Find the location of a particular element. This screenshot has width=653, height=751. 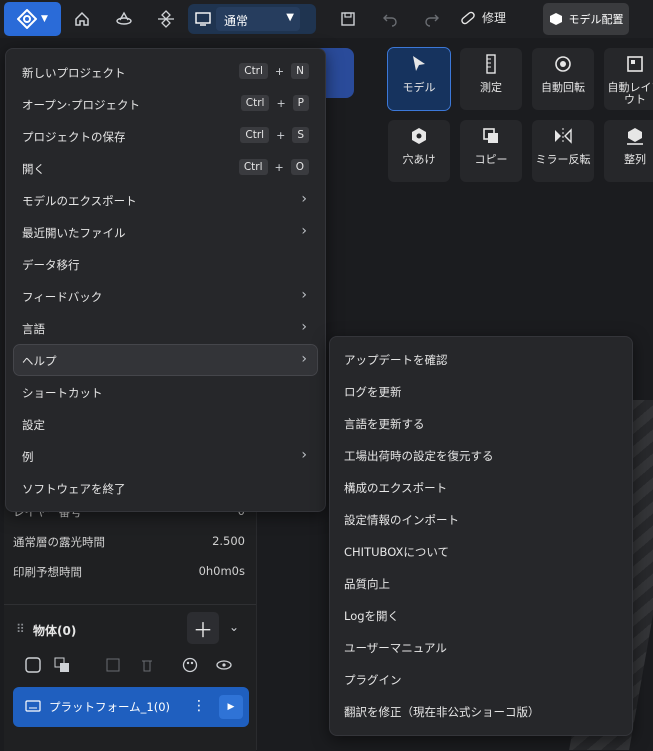

support-view-button is located at coordinates (166, 19).